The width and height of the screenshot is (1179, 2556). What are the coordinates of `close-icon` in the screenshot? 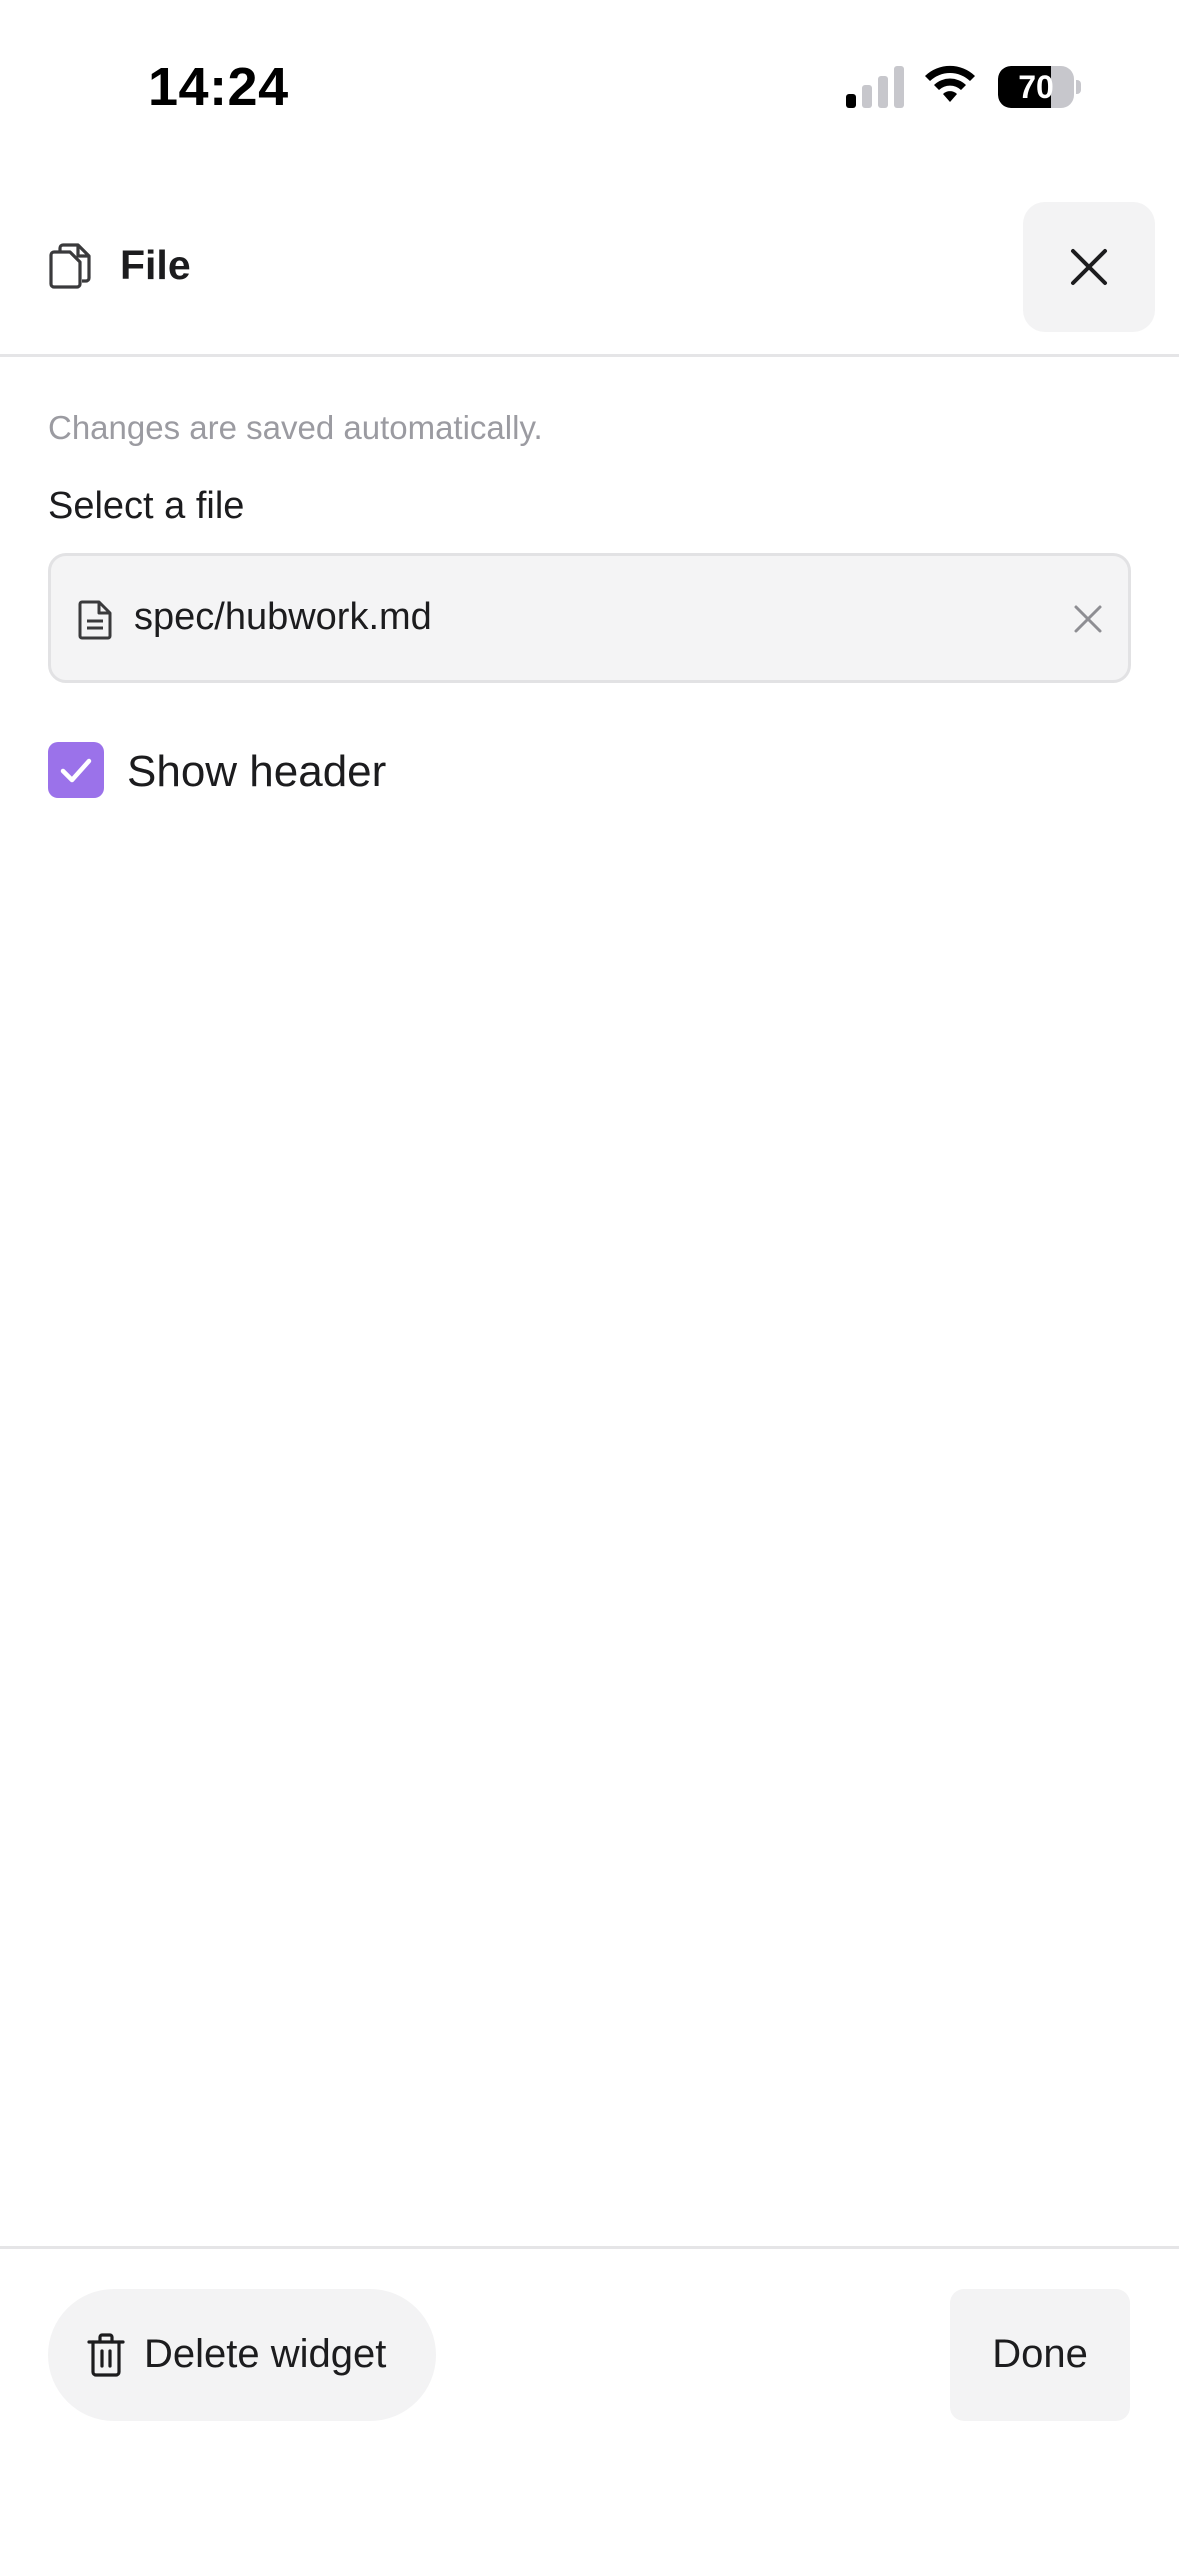 It's located at (1089, 267).